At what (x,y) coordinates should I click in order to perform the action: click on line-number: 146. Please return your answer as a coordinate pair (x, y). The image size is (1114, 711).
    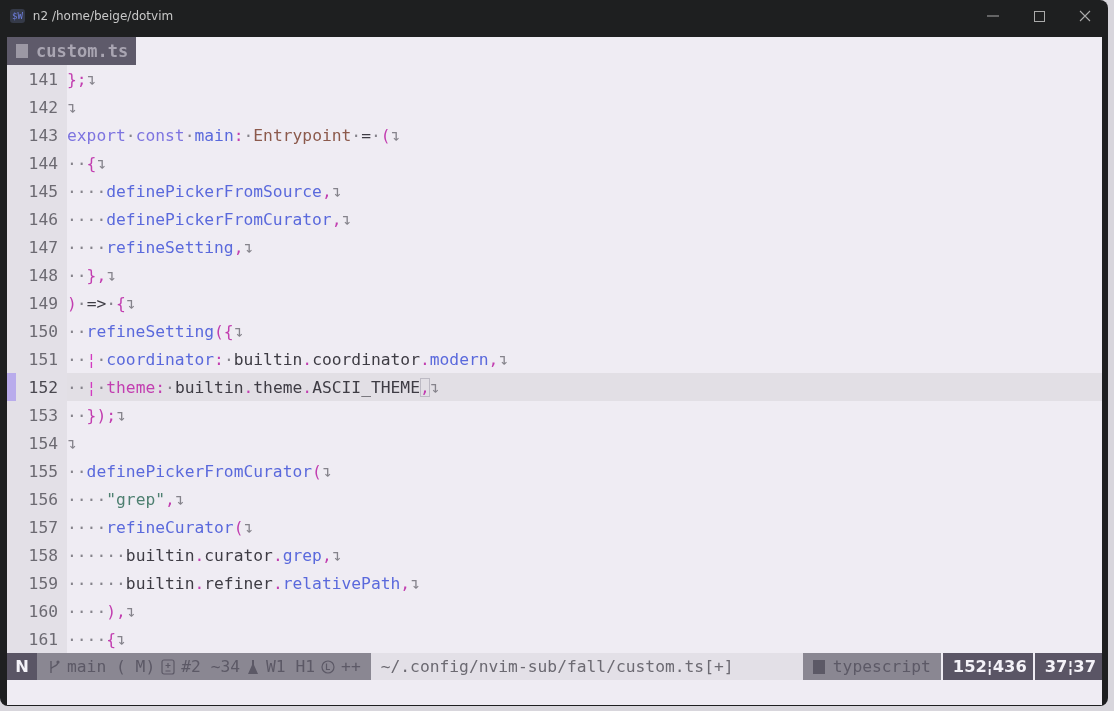
    Looking at the image, I should click on (43, 219).